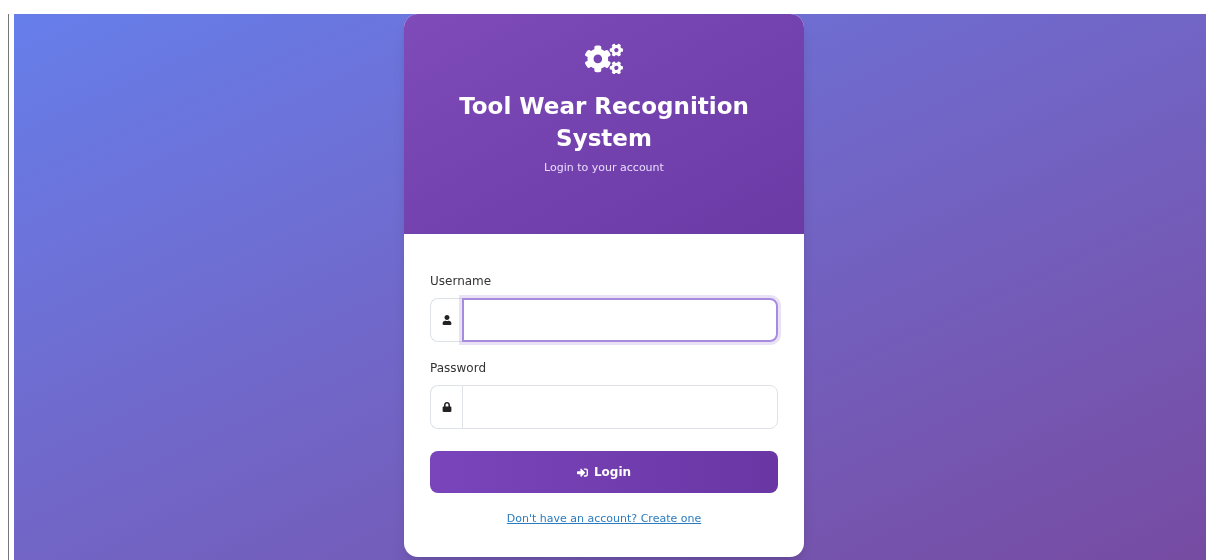 The height and width of the screenshot is (560, 1206). I want to click on signup-link: Don't have an account? Create one, so click(604, 519).